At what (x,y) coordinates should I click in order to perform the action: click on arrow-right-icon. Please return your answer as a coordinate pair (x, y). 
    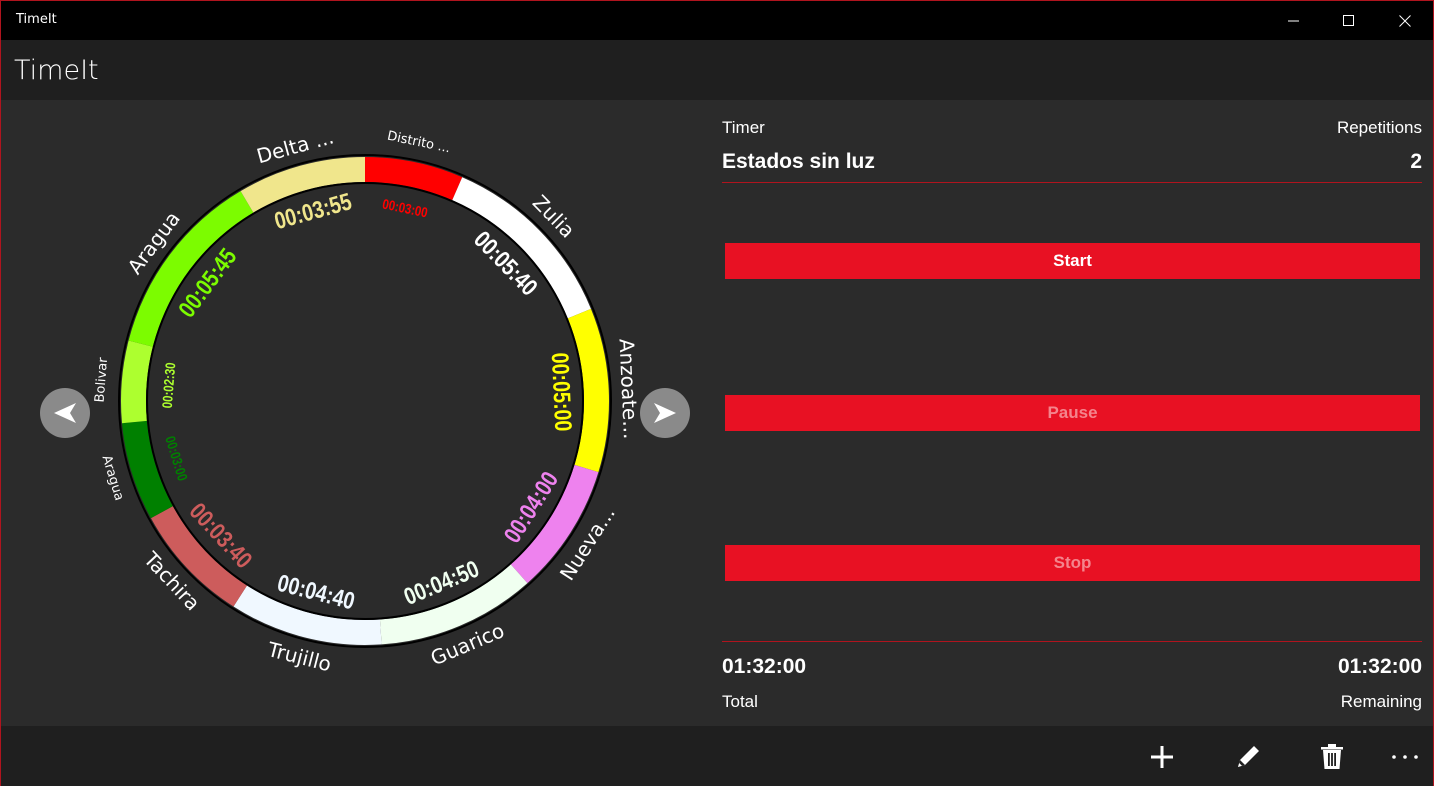
    Looking at the image, I should click on (665, 413).